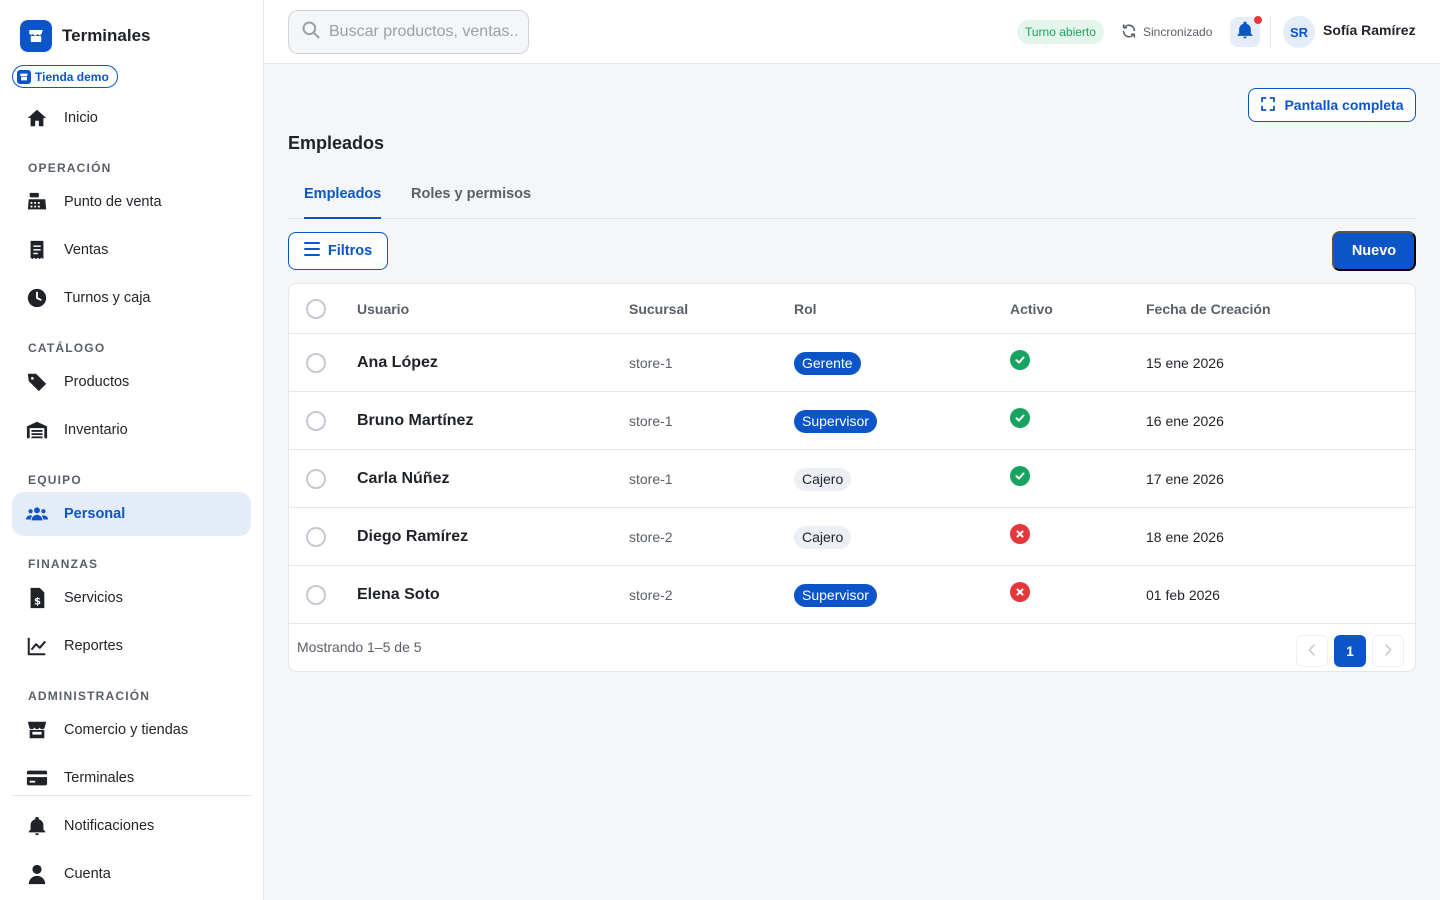  What do you see at coordinates (107, 298) in the screenshot?
I see `sidebar-item-label: Turnos y caja` at bounding box center [107, 298].